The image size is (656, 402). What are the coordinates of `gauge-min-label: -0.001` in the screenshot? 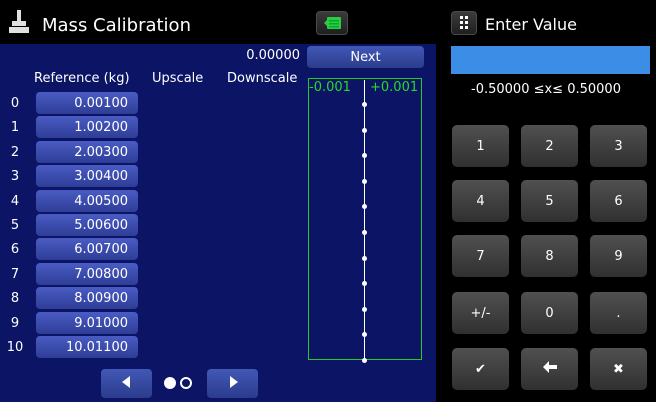 It's located at (330, 87).